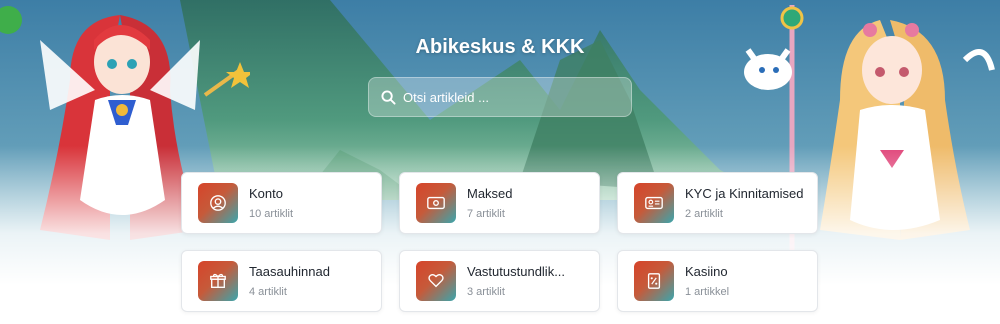 Image resolution: width=1000 pixels, height=324 pixels. Describe the element at coordinates (499, 203) in the screenshot. I see `category-card-maksed: Maksed 7 artiklit` at that location.